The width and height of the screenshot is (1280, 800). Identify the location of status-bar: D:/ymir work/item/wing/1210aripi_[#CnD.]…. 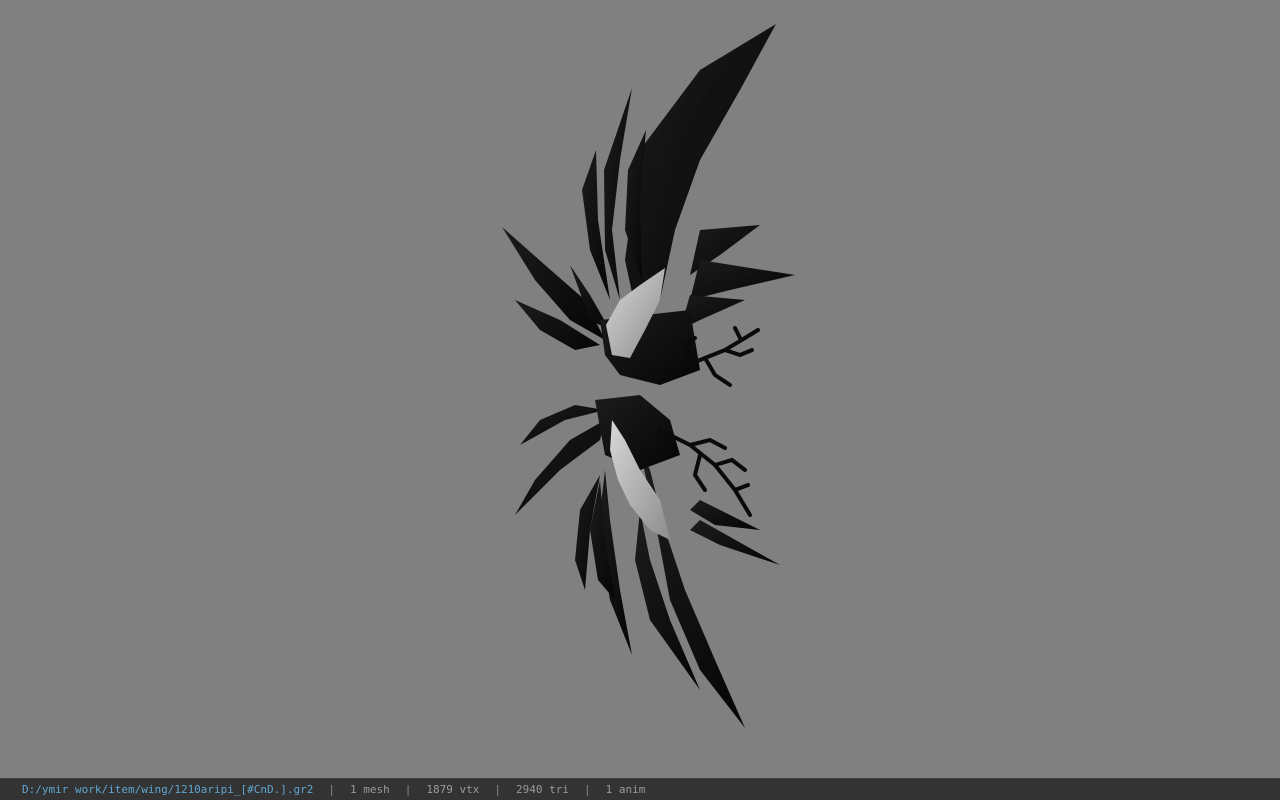
(640, 789).